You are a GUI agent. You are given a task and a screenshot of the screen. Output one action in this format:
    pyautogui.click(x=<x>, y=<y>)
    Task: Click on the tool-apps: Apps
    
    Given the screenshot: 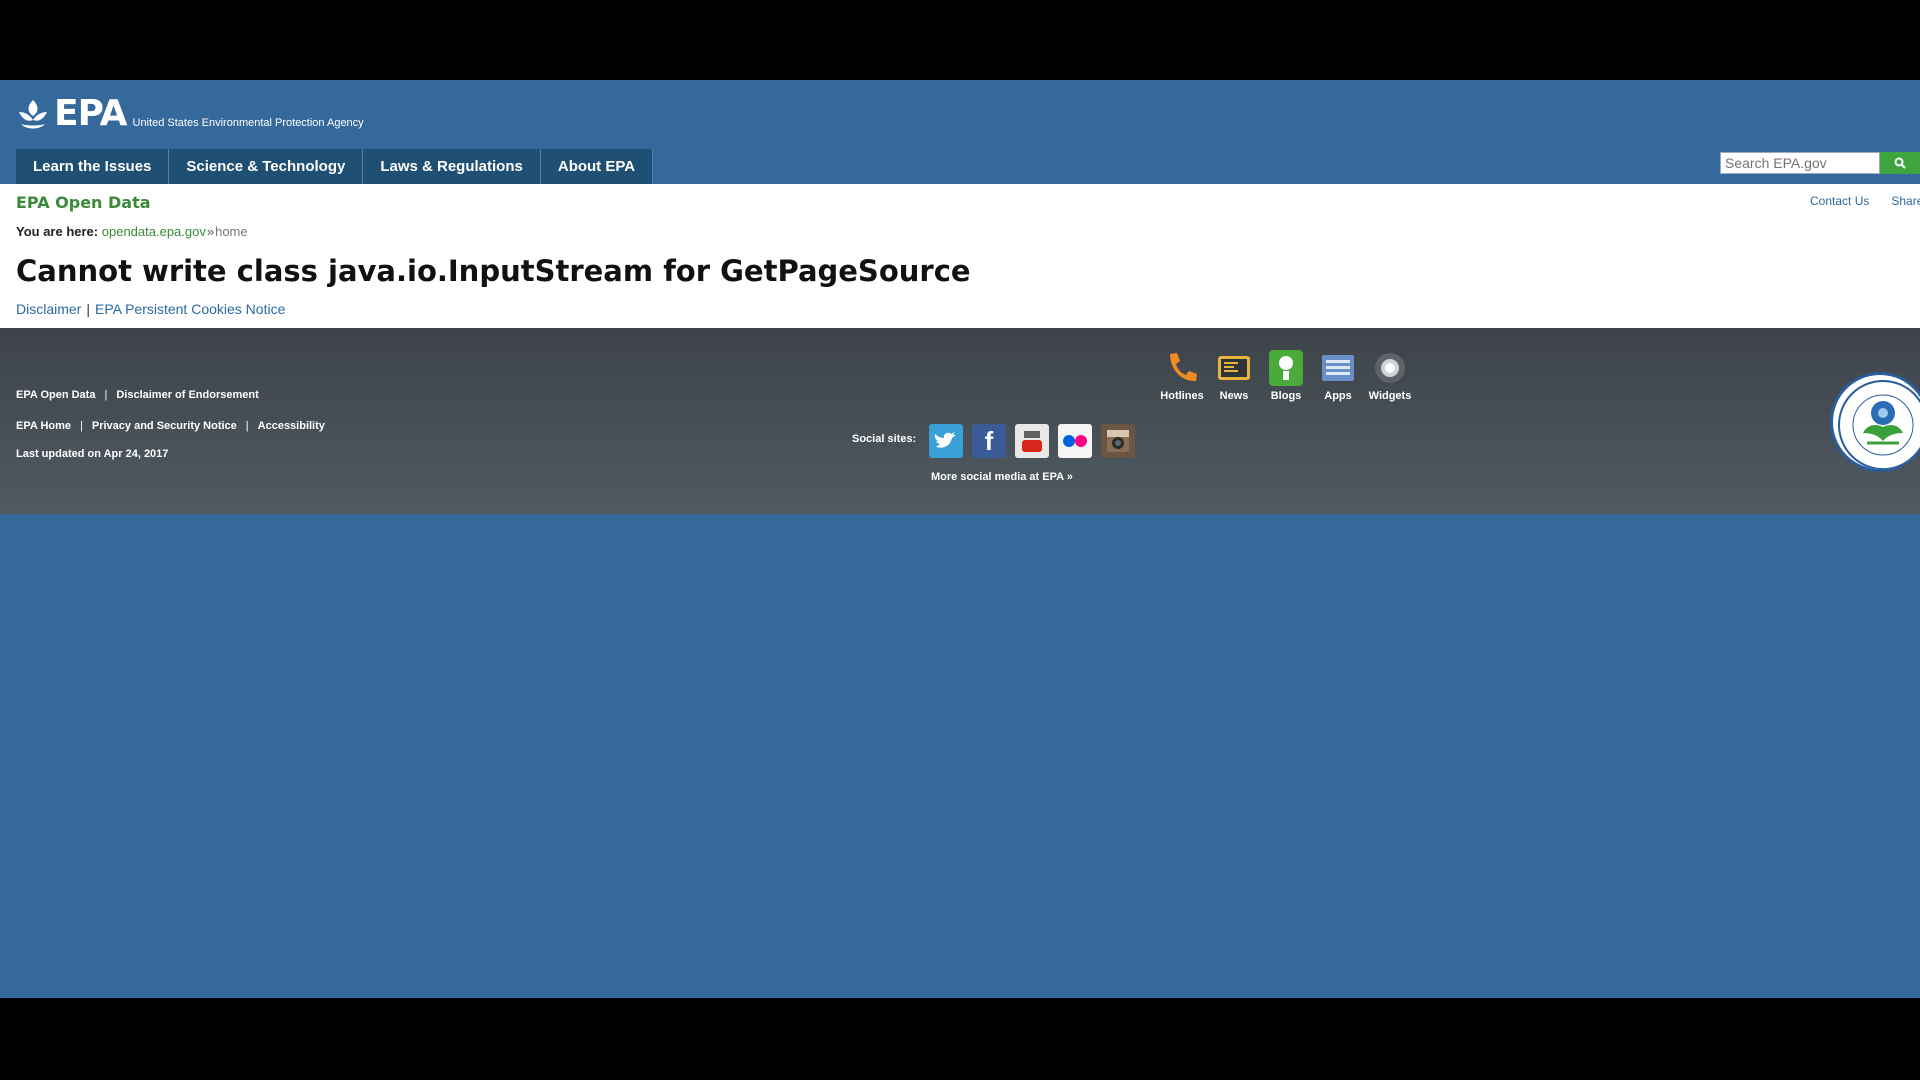 What is the action you would take?
    pyautogui.click(x=1338, y=375)
    